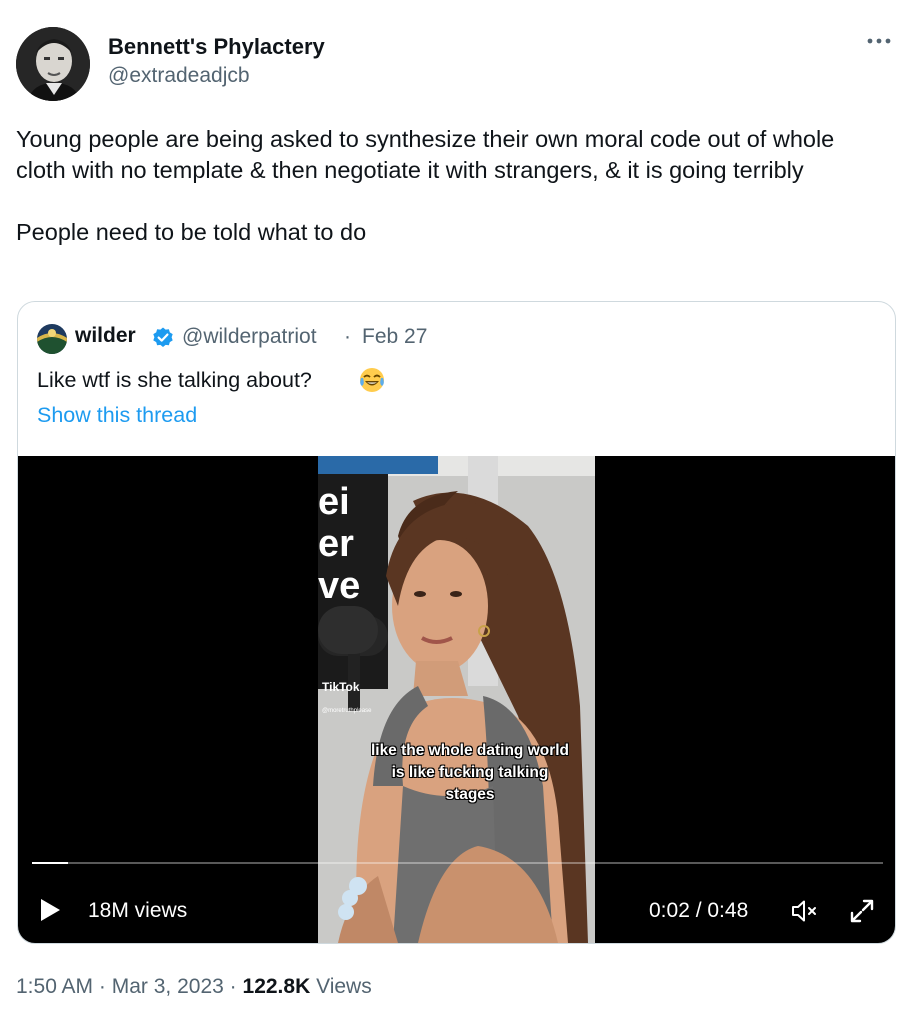 The image size is (920, 1023). I want to click on author-avatar, so click(53, 64).